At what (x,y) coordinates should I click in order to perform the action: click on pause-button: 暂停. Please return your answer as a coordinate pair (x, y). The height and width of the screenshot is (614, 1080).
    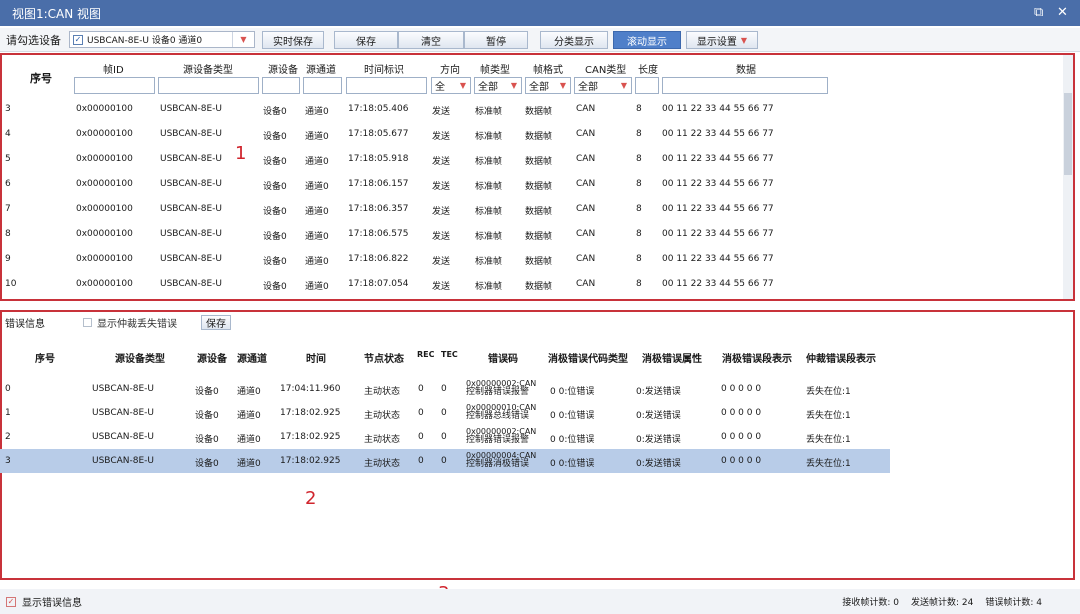
    Looking at the image, I should click on (496, 40).